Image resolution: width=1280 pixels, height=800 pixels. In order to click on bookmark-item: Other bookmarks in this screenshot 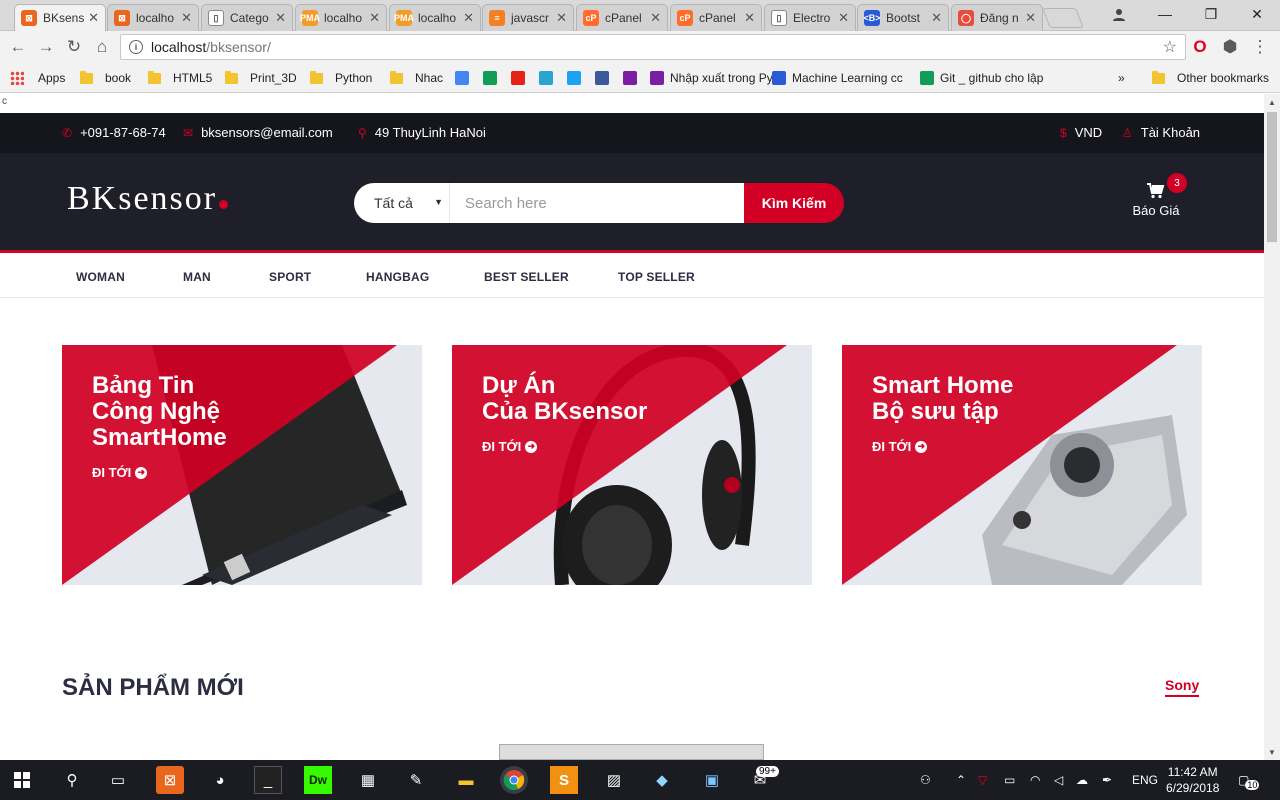, I will do `click(1210, 78)`.